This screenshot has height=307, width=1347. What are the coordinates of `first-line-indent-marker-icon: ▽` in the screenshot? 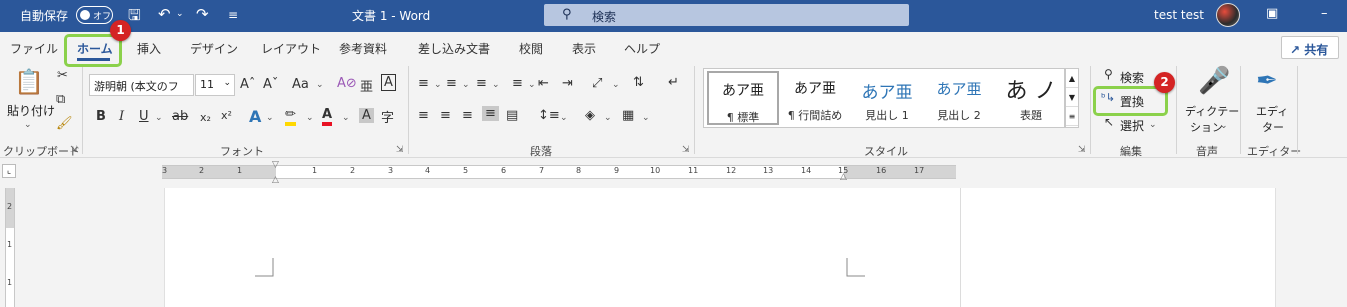 It's located at (275, 165).